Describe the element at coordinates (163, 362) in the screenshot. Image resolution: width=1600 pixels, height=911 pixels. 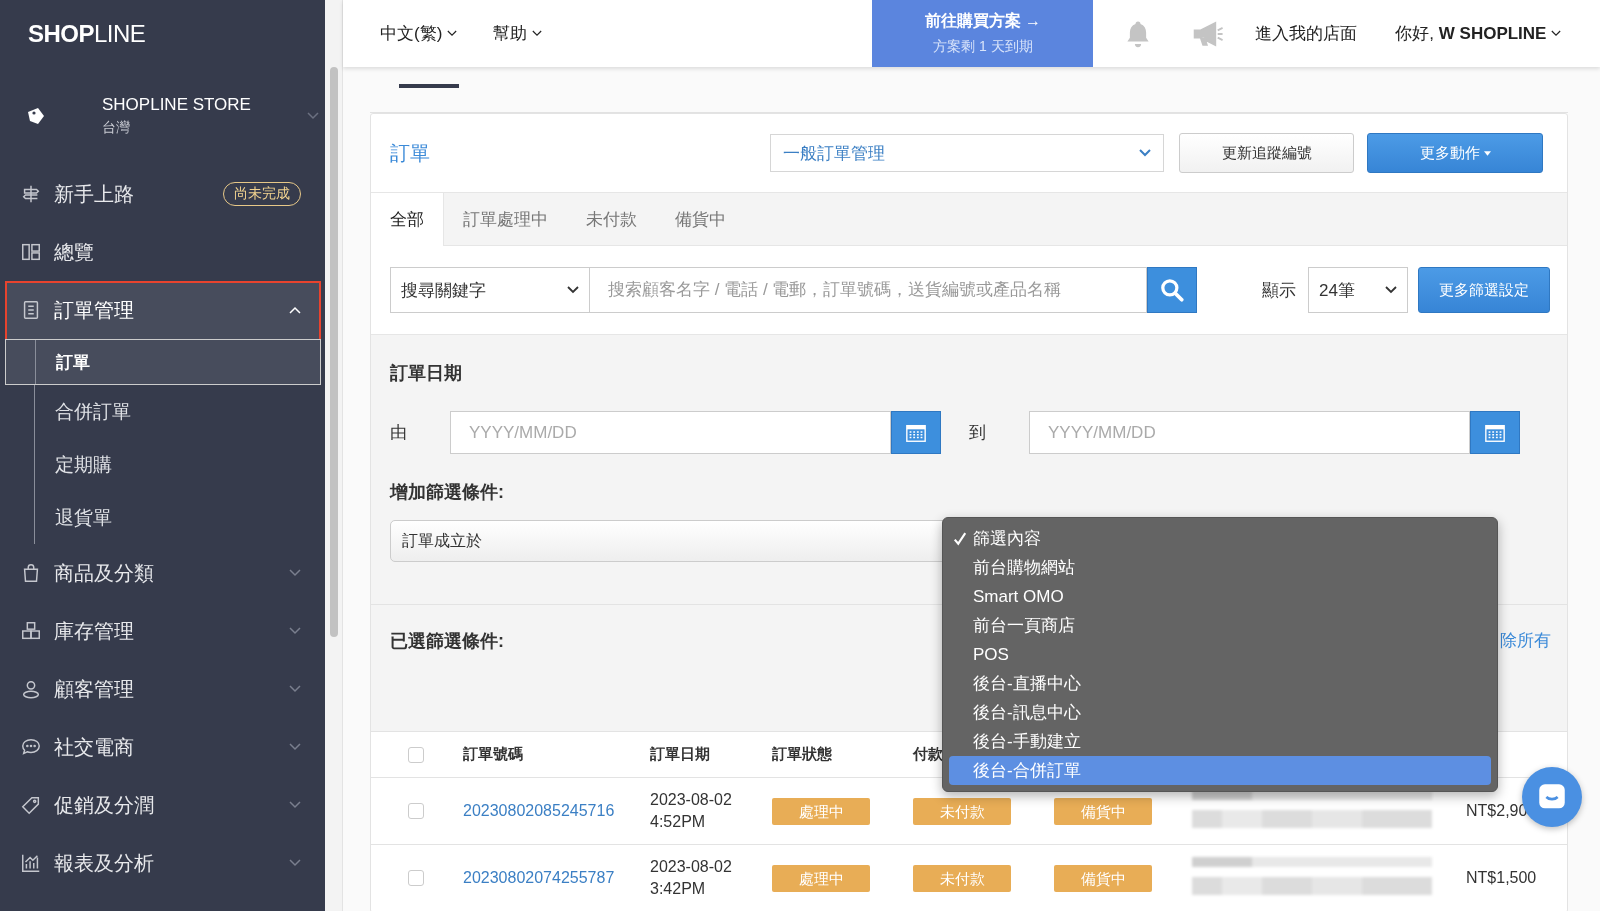
I see `sidebar-subitem: 訂單` at that location.